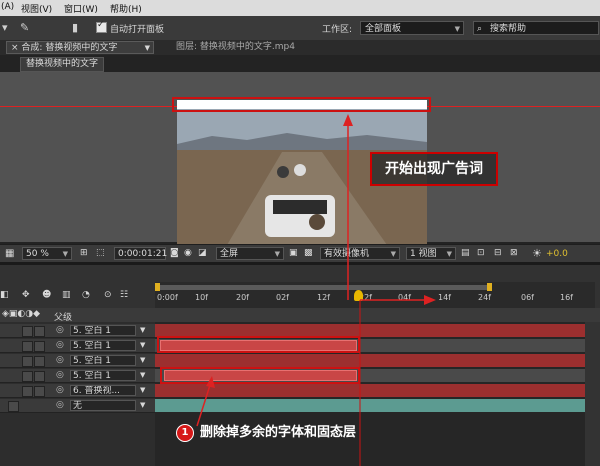  I want to click on callout-ad-start: 开始出现广告词, so click(434, 169).